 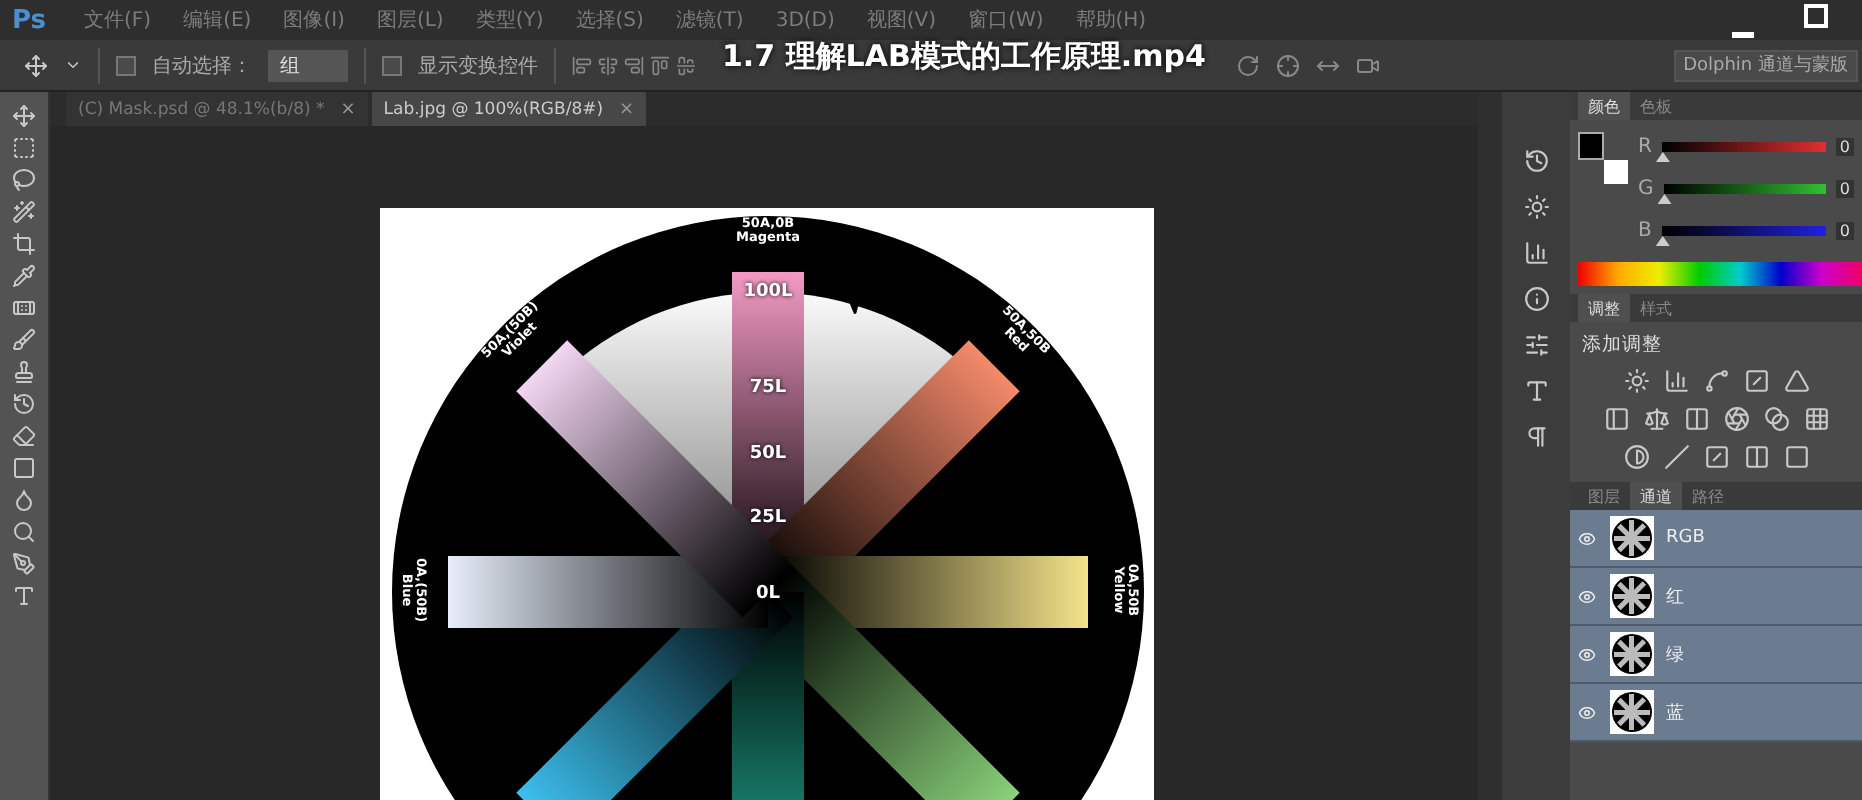 What do you see at coordinates (1765, 65) in the screenshot?
I see `workspace-button: Dolphin 通道与蒙版` at bounding box center [1765, 65].